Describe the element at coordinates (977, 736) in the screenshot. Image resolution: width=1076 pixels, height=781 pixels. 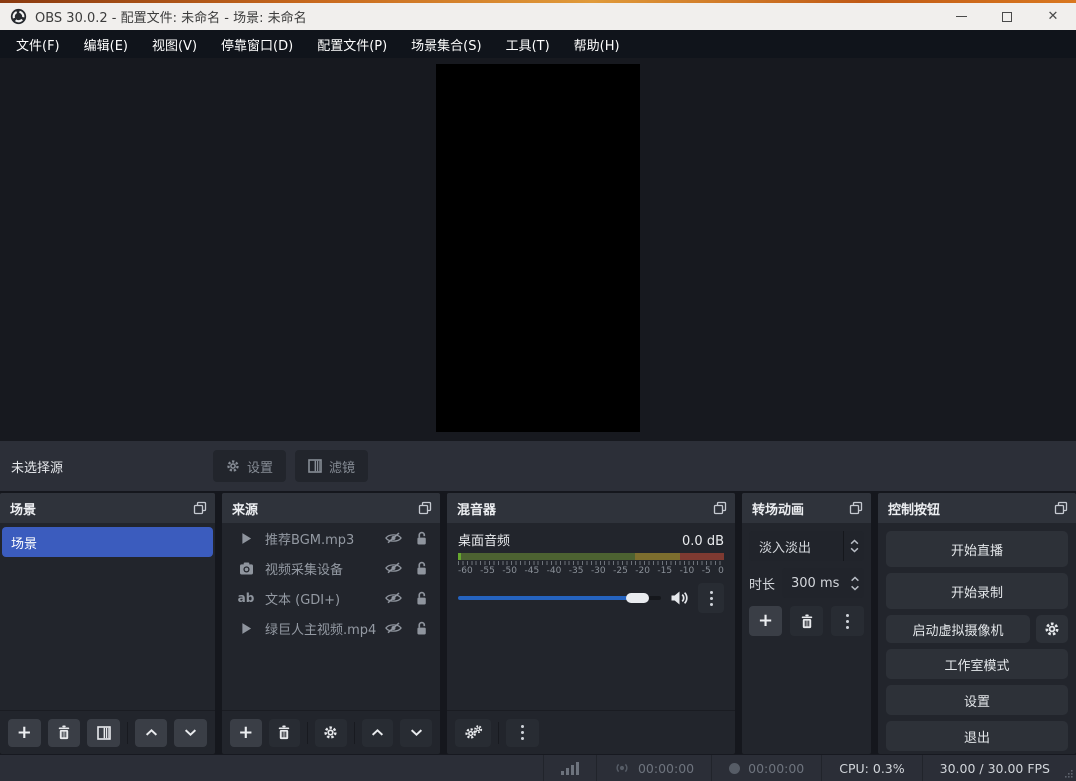
I see `exit-button: 退出` at that location.